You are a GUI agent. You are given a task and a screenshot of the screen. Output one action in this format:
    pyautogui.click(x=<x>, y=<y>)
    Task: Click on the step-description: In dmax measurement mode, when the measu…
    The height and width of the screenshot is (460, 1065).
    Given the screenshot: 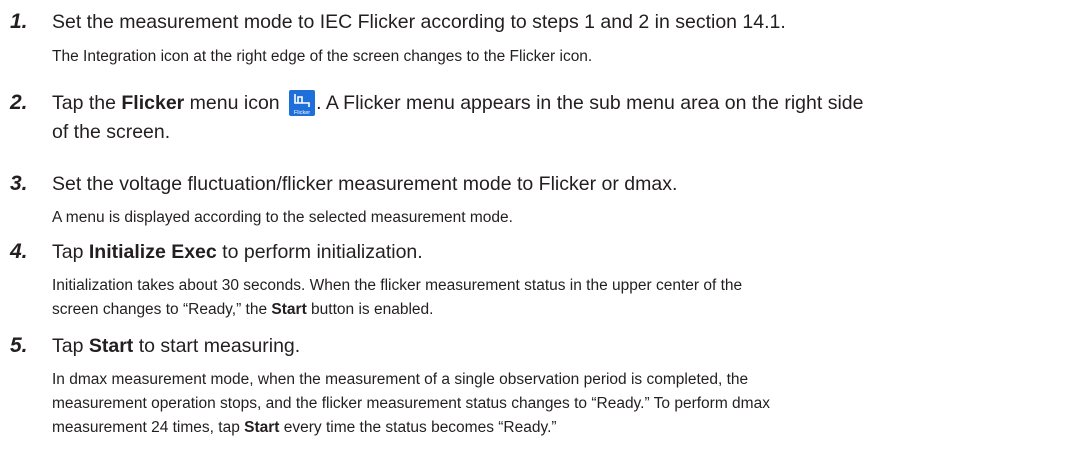 What is the action you would take?
    pyautogui.click(x=532, y=404)
    